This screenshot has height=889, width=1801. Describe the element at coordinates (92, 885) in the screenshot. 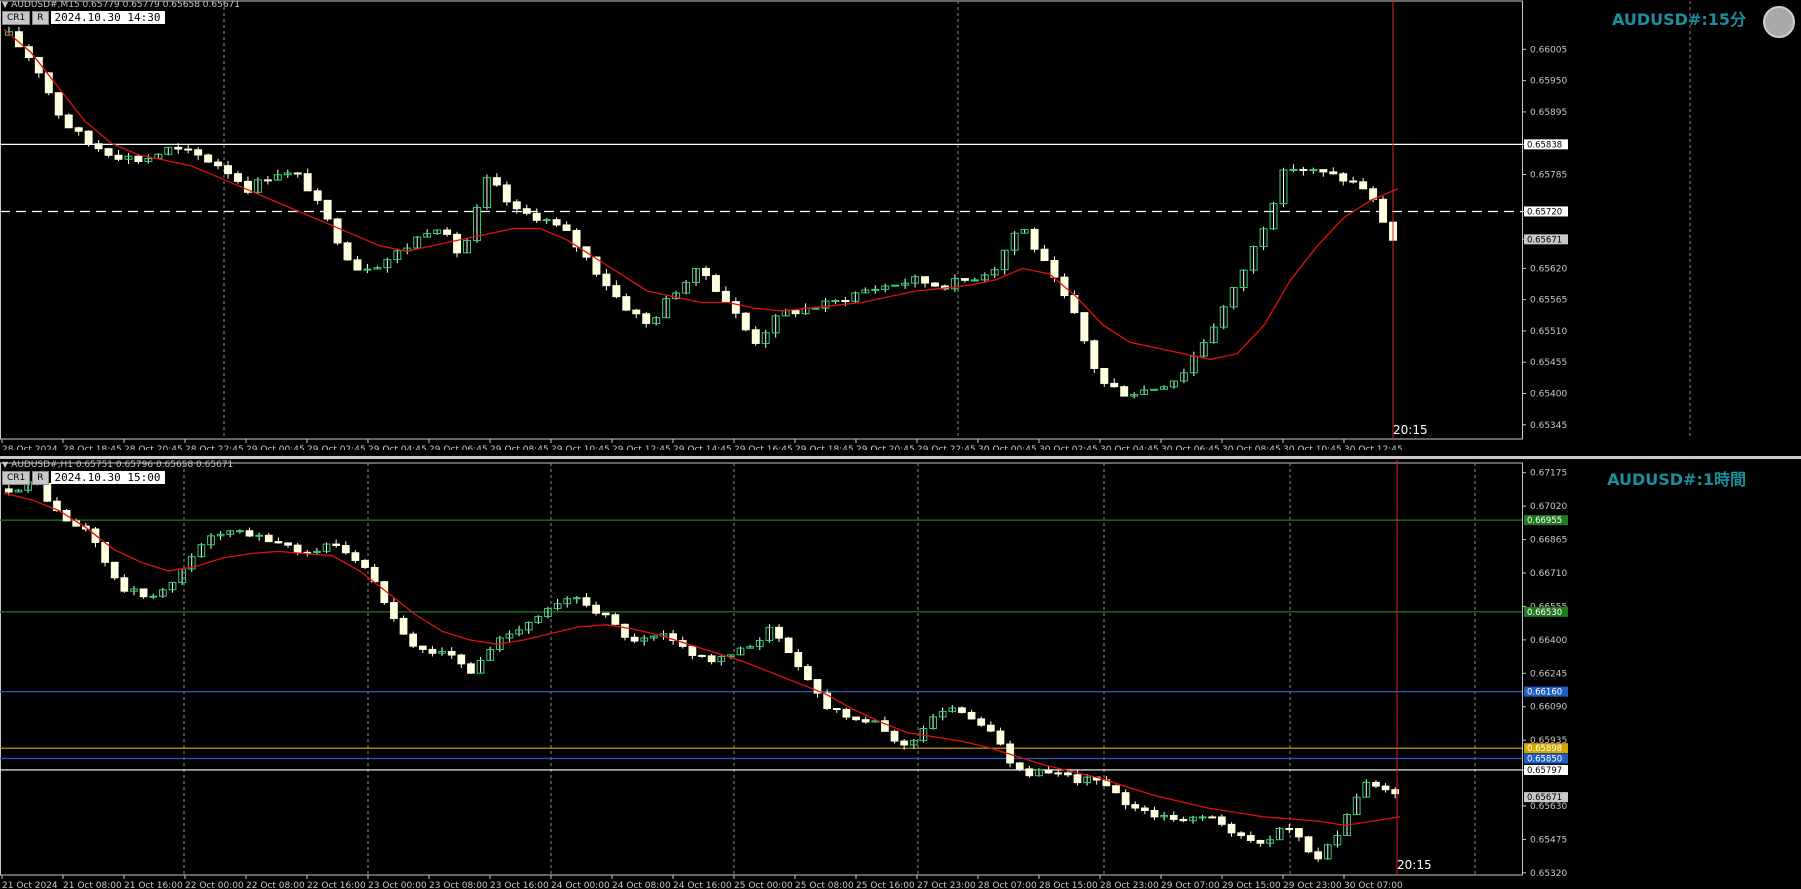

I see `x-tick-label: 21 Oct 08:00` at that location.